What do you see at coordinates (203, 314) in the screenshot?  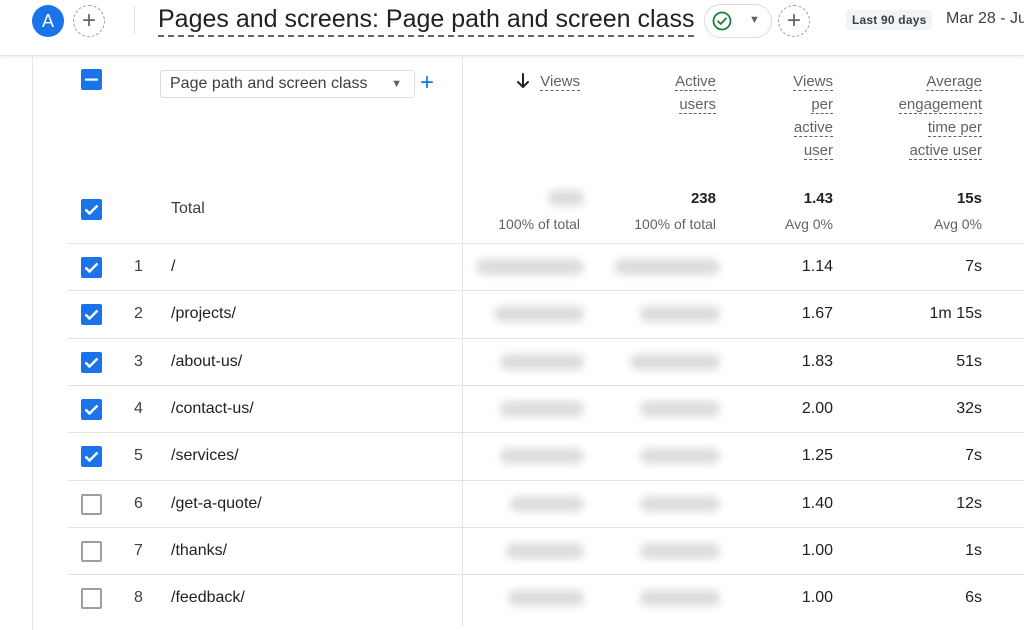 I see `page-path-link: /projects/` at bounding box center [203, 314].